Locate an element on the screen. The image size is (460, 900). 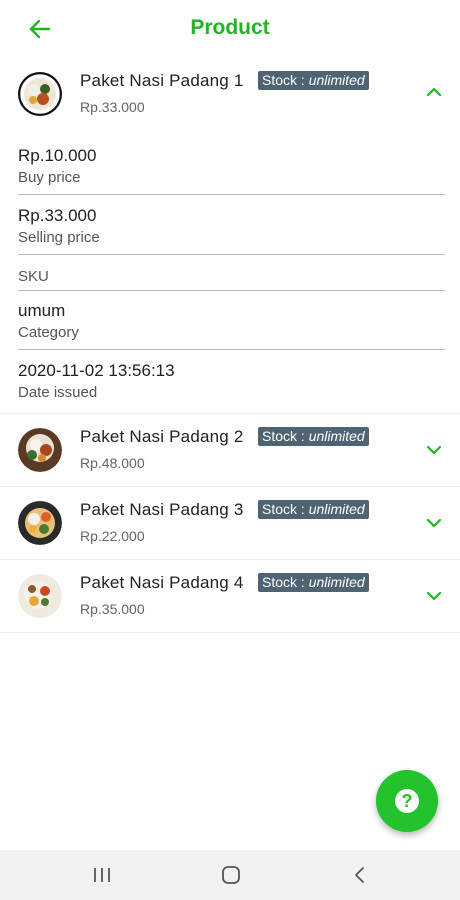
recent-apps-icon is located at coordinates (102, 875).